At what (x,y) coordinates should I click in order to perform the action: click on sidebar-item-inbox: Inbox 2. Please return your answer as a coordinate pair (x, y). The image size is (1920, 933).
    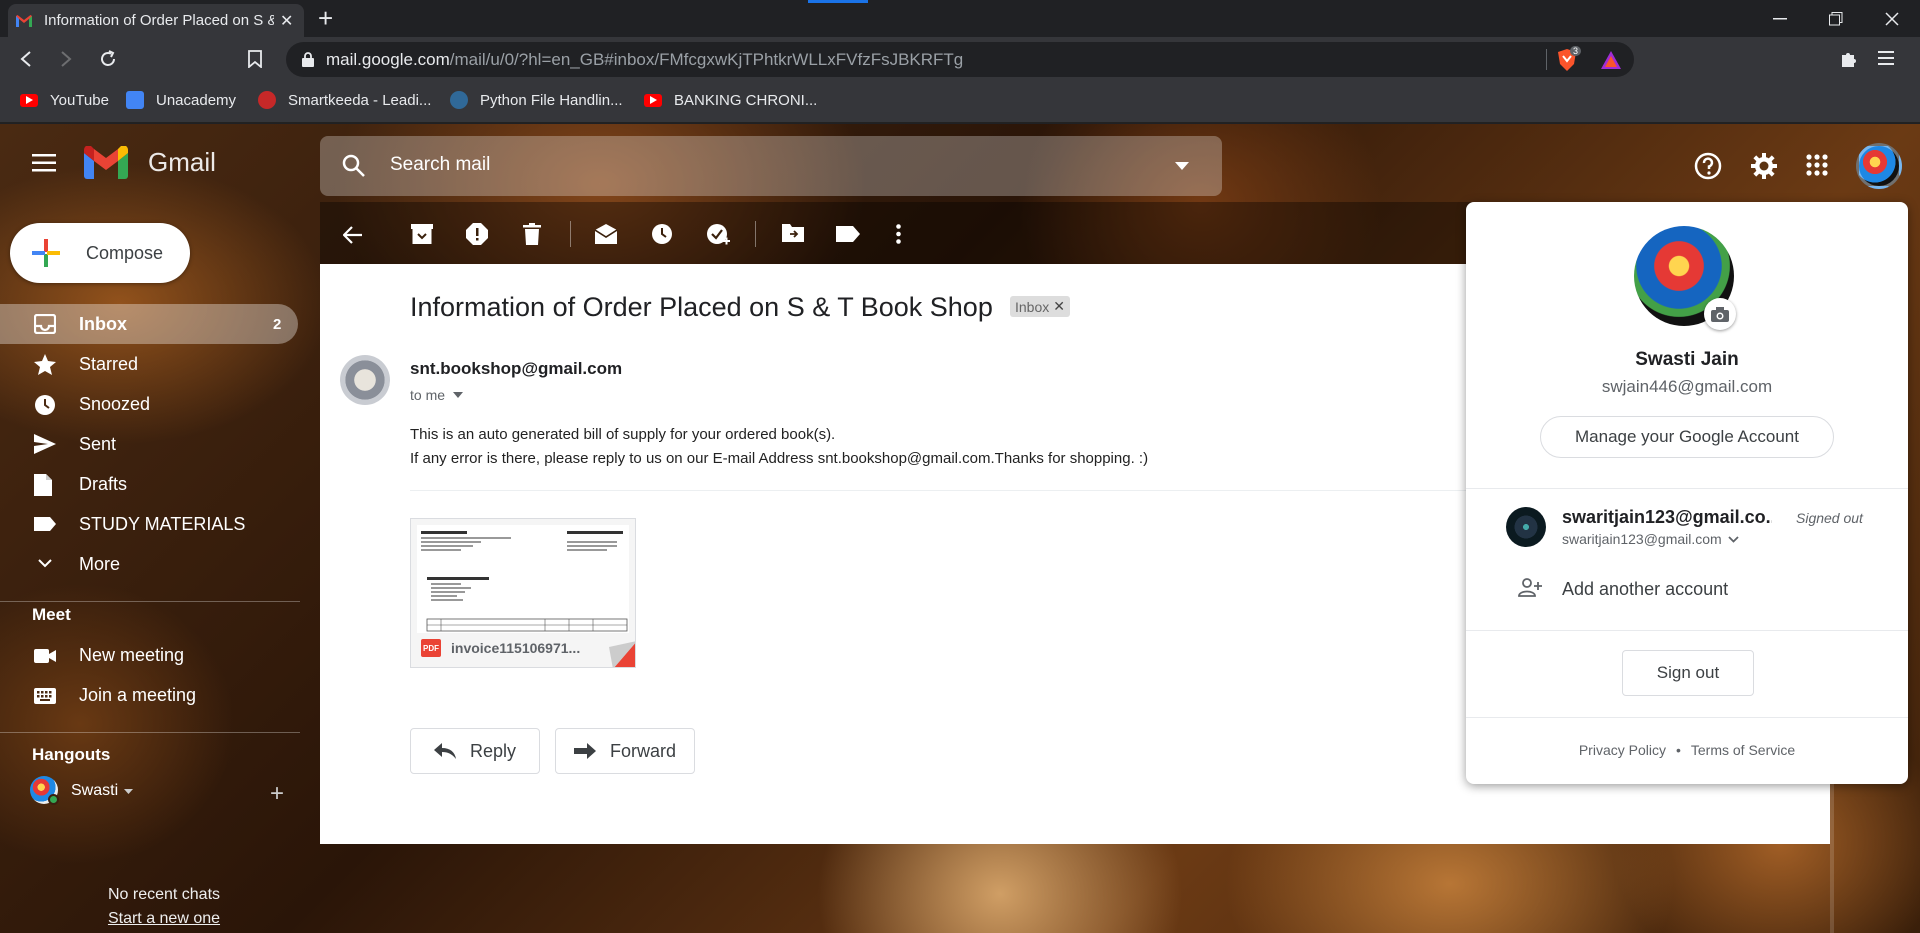
    Looking at the image, I should click on (149, 324).